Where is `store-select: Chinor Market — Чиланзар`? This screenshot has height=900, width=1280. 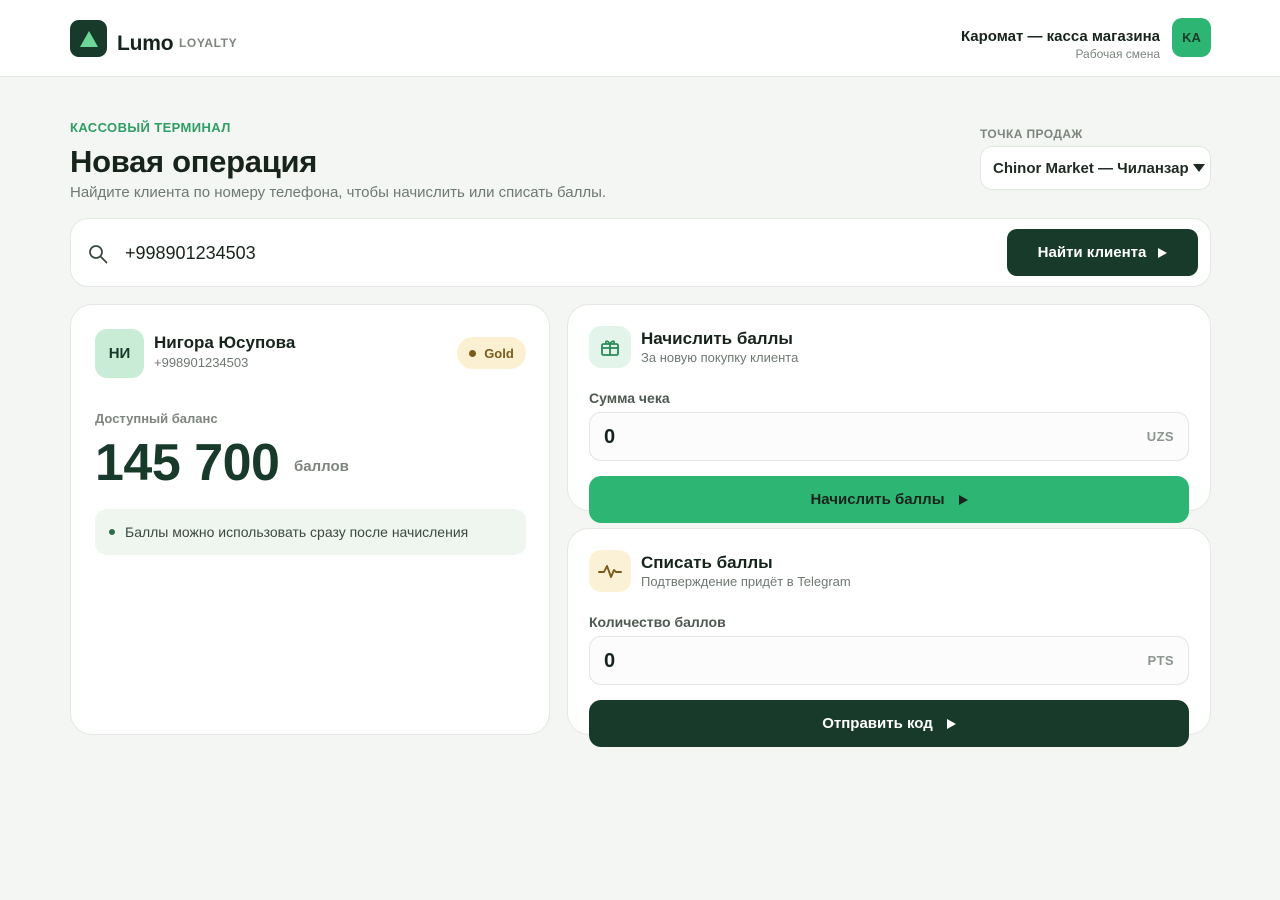 store-select: Chinor Market — Чиланзар is located at coordinates (1095, 168).